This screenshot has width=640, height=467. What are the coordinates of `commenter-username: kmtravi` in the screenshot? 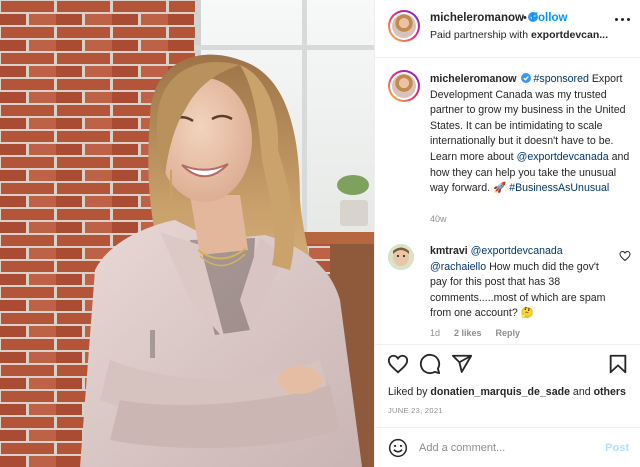 It's located at (449, 251).